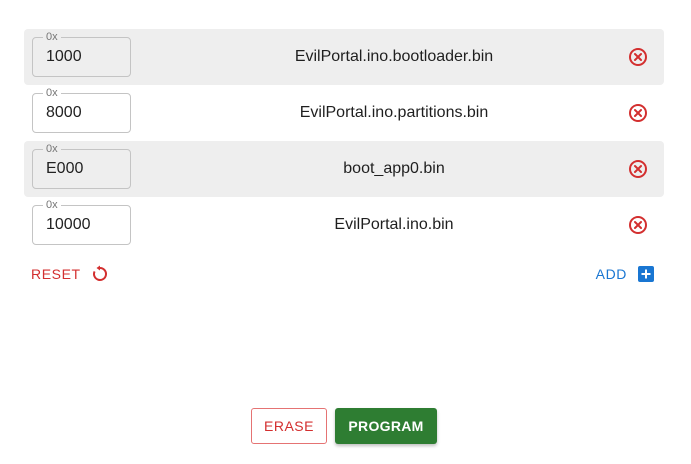 Image resolution: width=691 pixels, height=464 pixels. What do you see at coordinates (99, 273) in the screenshot?
I see `refresh-icon` at bounding box center [99, 273].